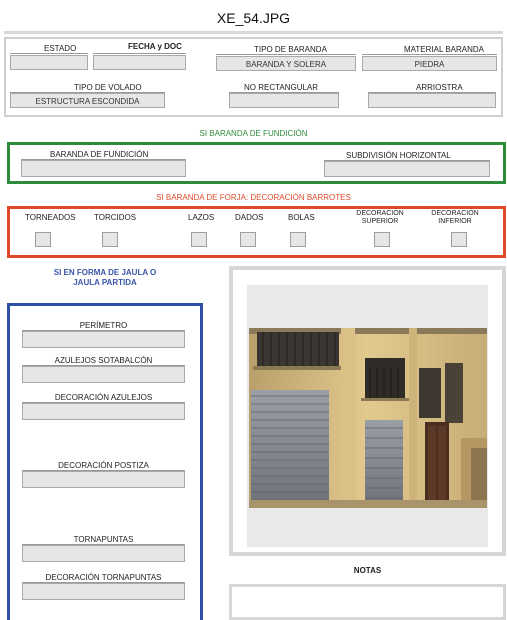  Describe the element at coordinates (253, 197) in the screenshot. I see `forja-section-title: SI BARANDA DE FORJA: DECORACIÓN BARROTES` at that location.